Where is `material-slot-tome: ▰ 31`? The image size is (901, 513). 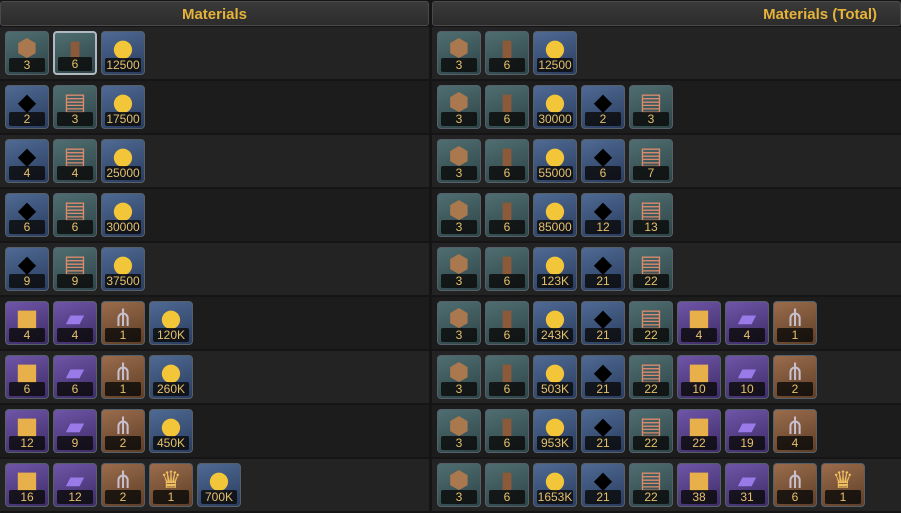 material-slot-tome: ▰ 31 is located at coordinates (747, 485).